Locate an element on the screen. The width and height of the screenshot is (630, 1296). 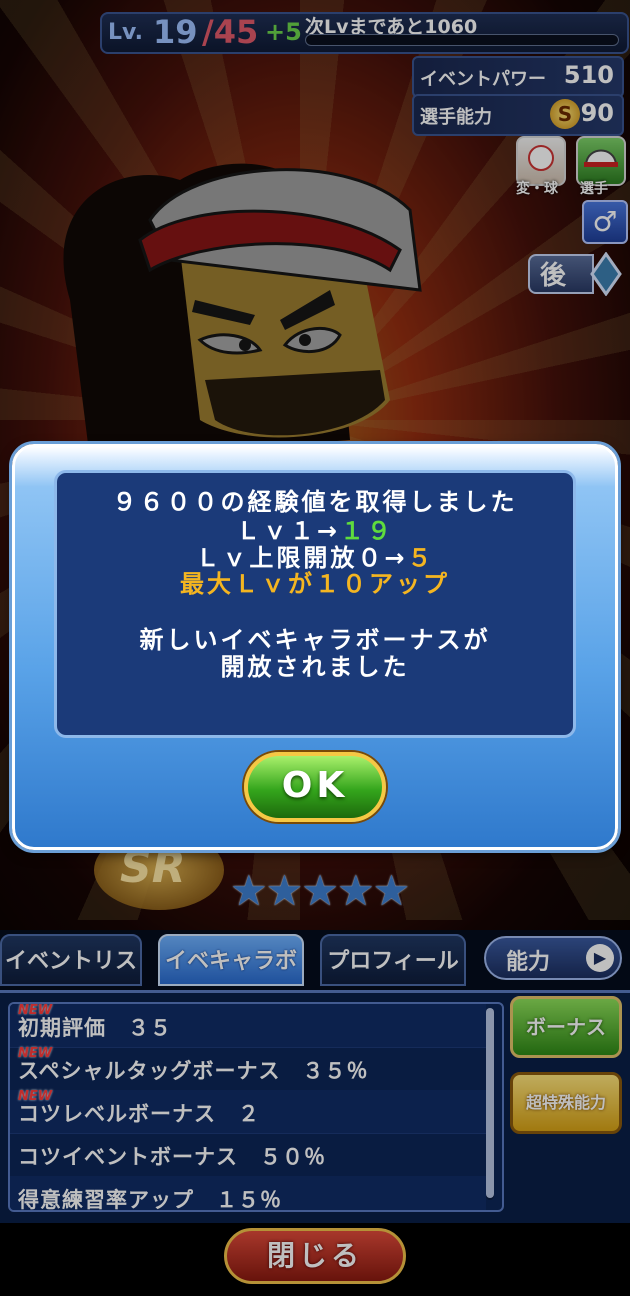
max-level-up-text: 最大Ｌｖが１０アップ is located at coordinates (315, 584).